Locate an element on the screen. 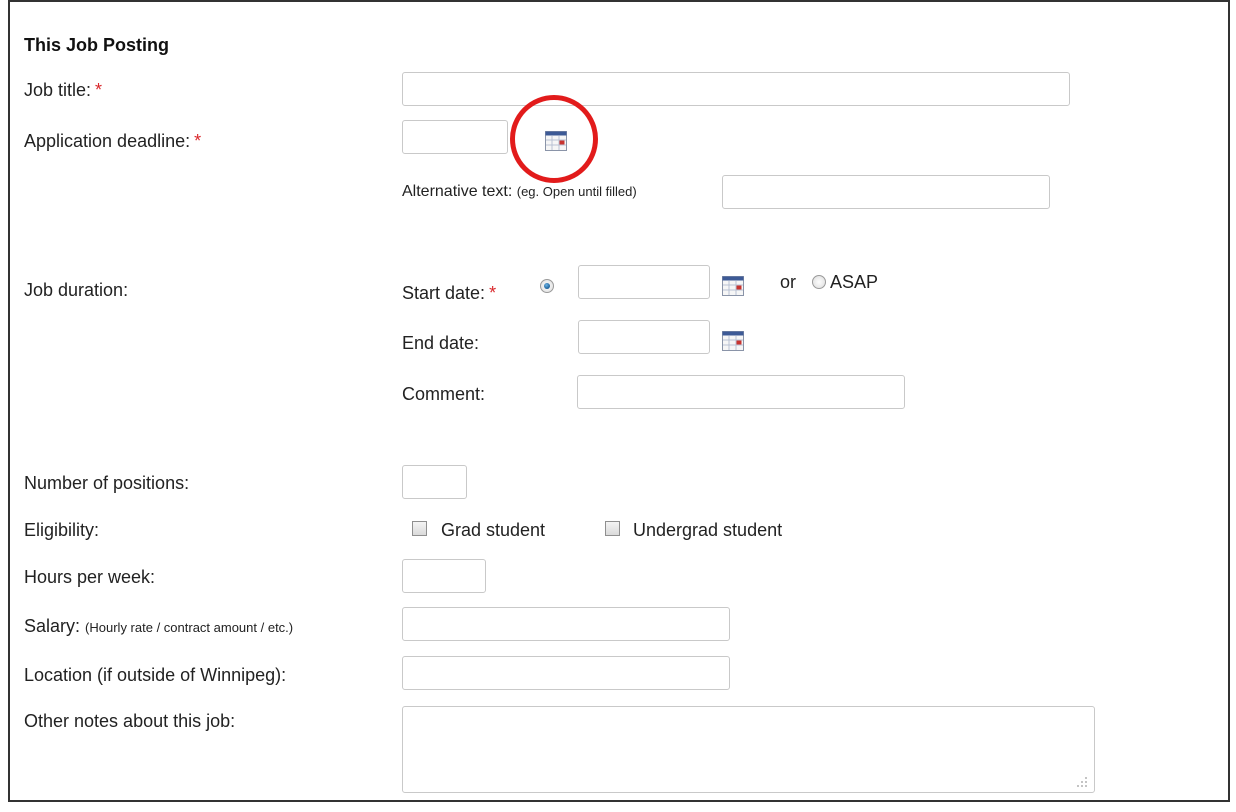 The width and height of the screenshot is (1236, 812). eligibility-label: Eligibility: is located at coordinates (62, 530).